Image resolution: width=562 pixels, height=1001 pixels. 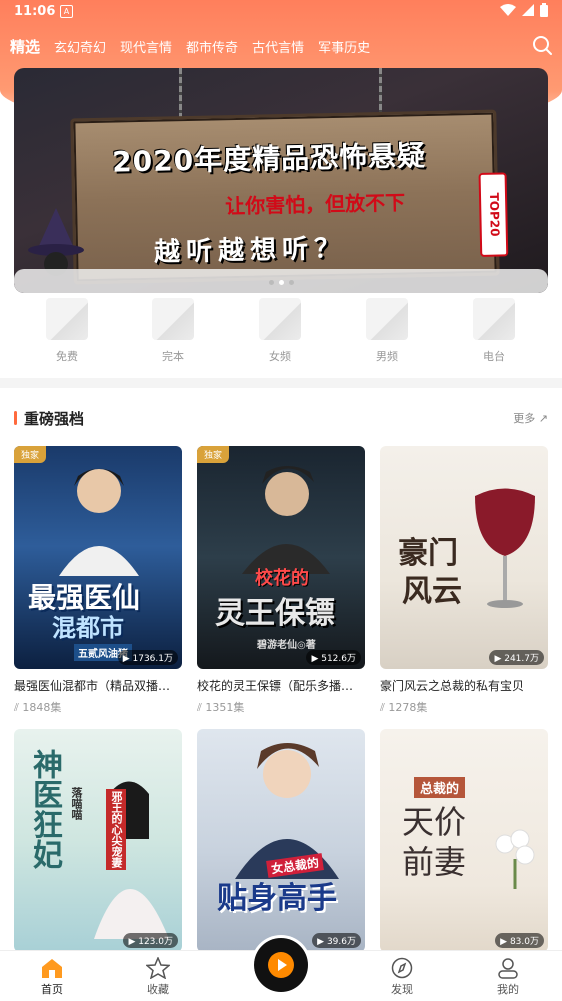 What do you see at coordinates (146, 46) in the screenshot?
I see `tab-modern-romance: 现代言情` at bounding box center [146, 46].